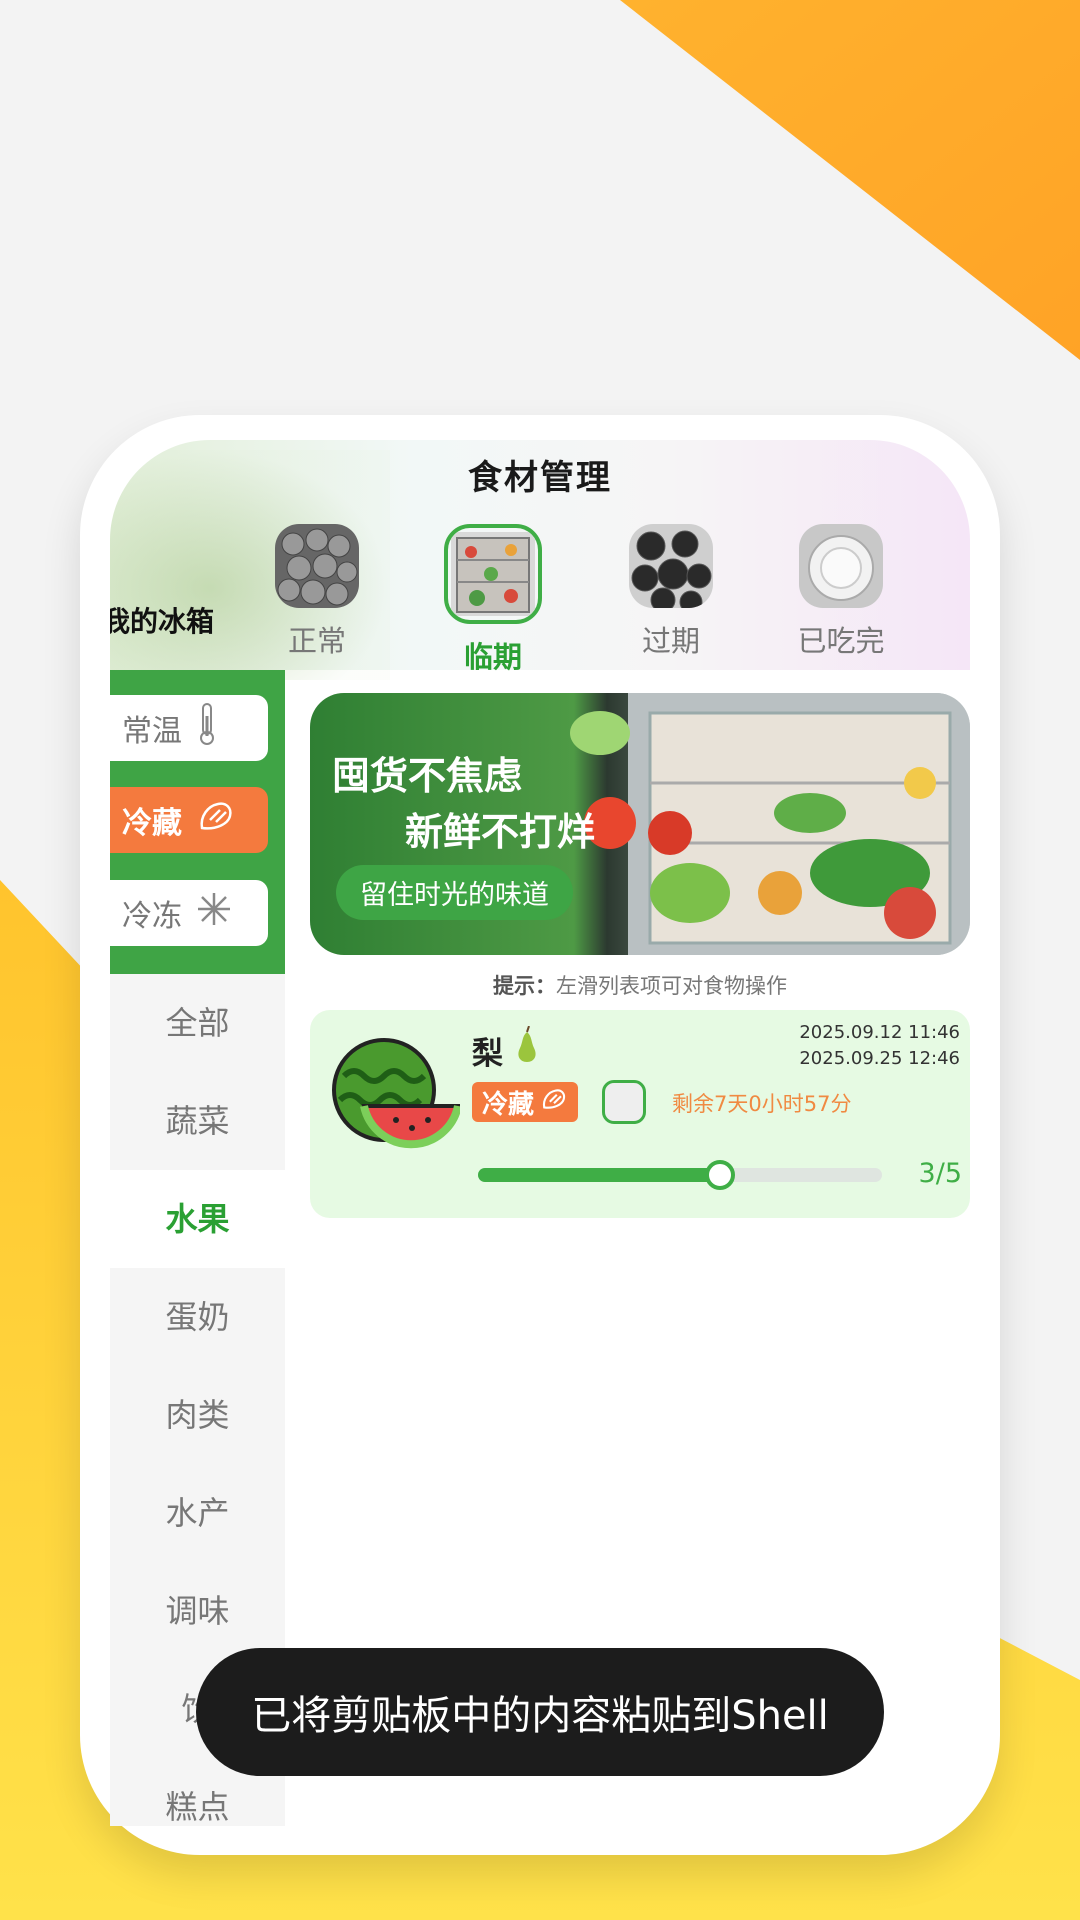 The width and height of the screenshot is (1080, 1920). Describe the element at coordinates (492, 657) in the screenshot. I see `tab-label: 临期` at that location.